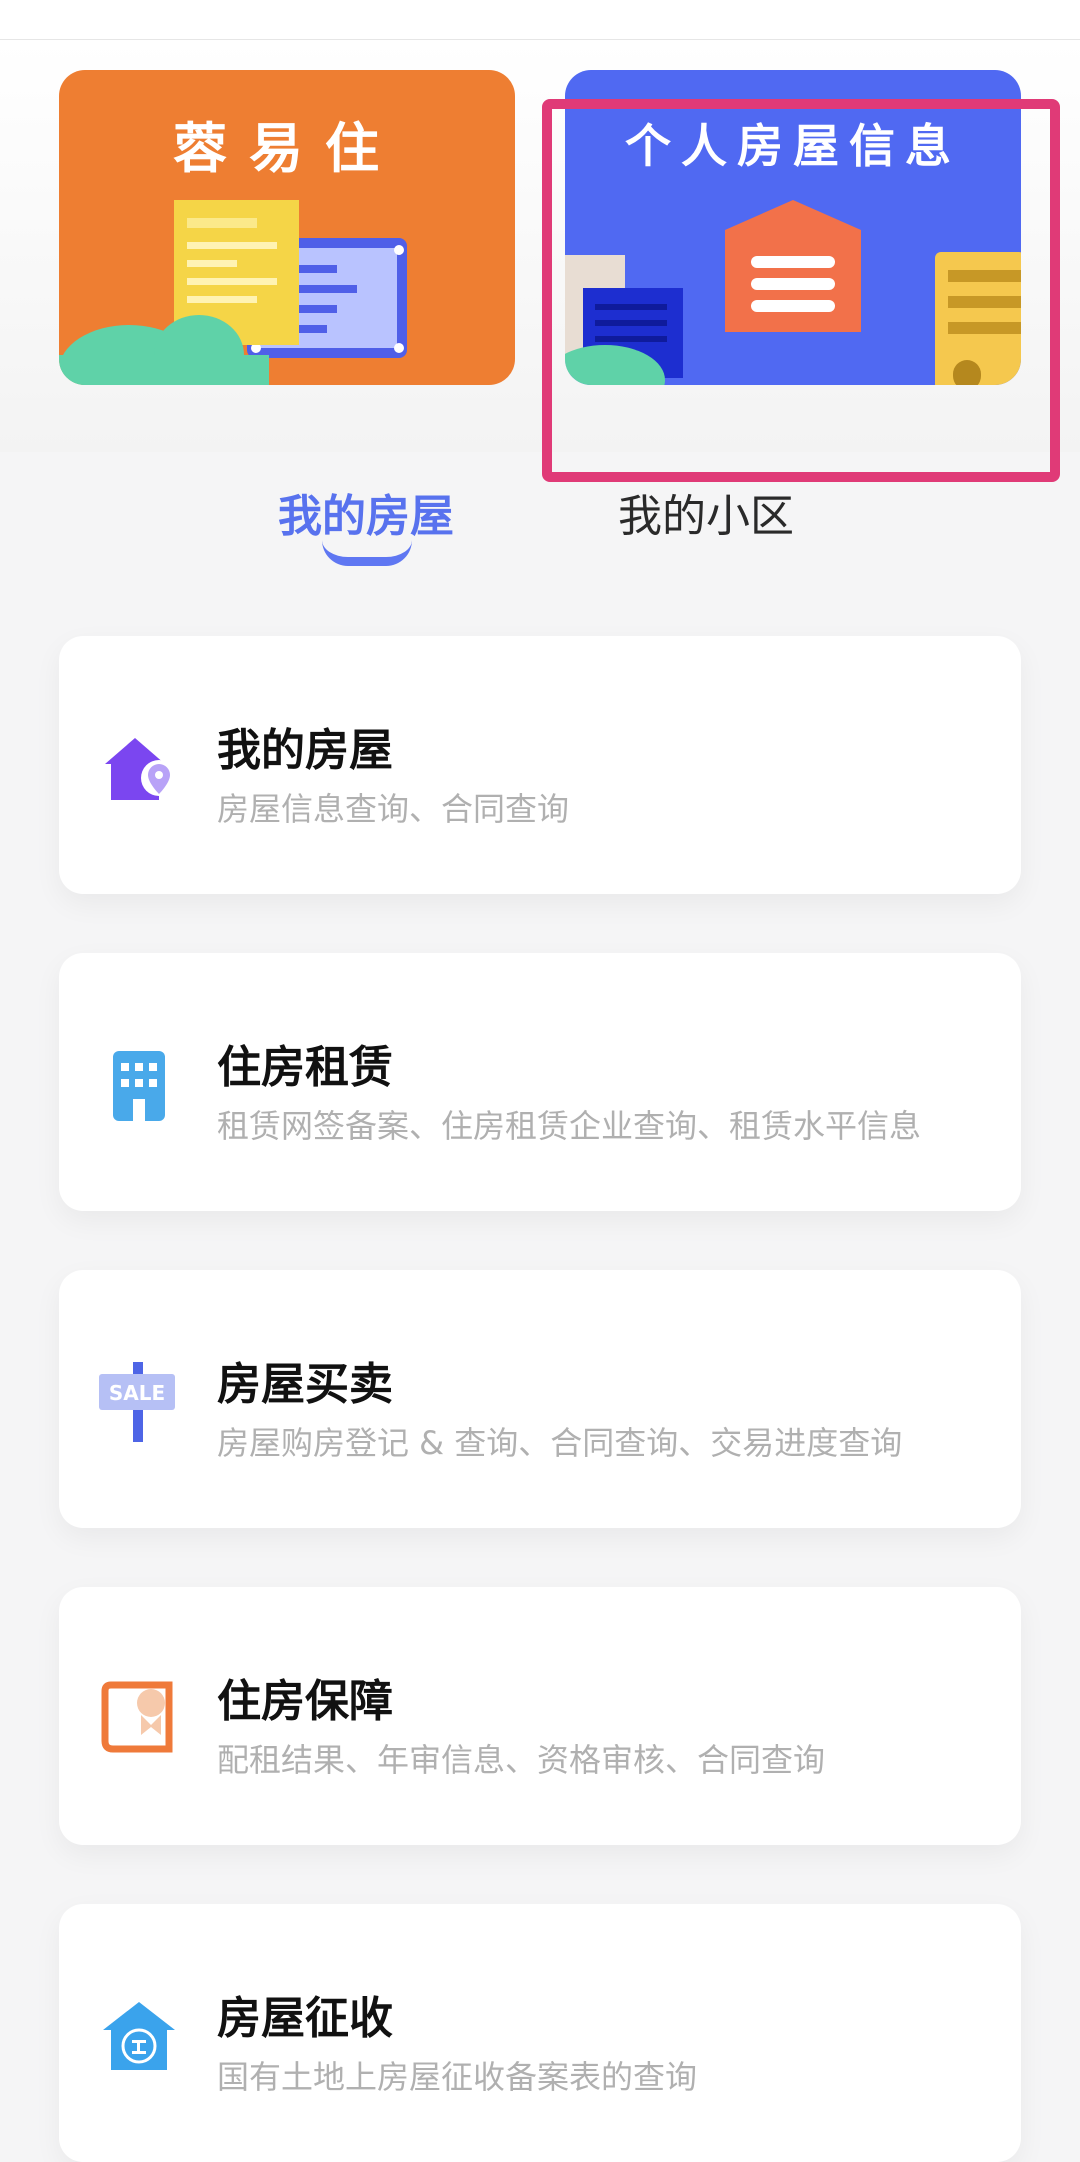 Image resolution: width=1080 pixels, height=2162 pixels. I want to click on card-house-trading: SALE 房屋买卖 房屋购房登记 & 查询、合同查询、交易进度查询, so click(540, 1399).